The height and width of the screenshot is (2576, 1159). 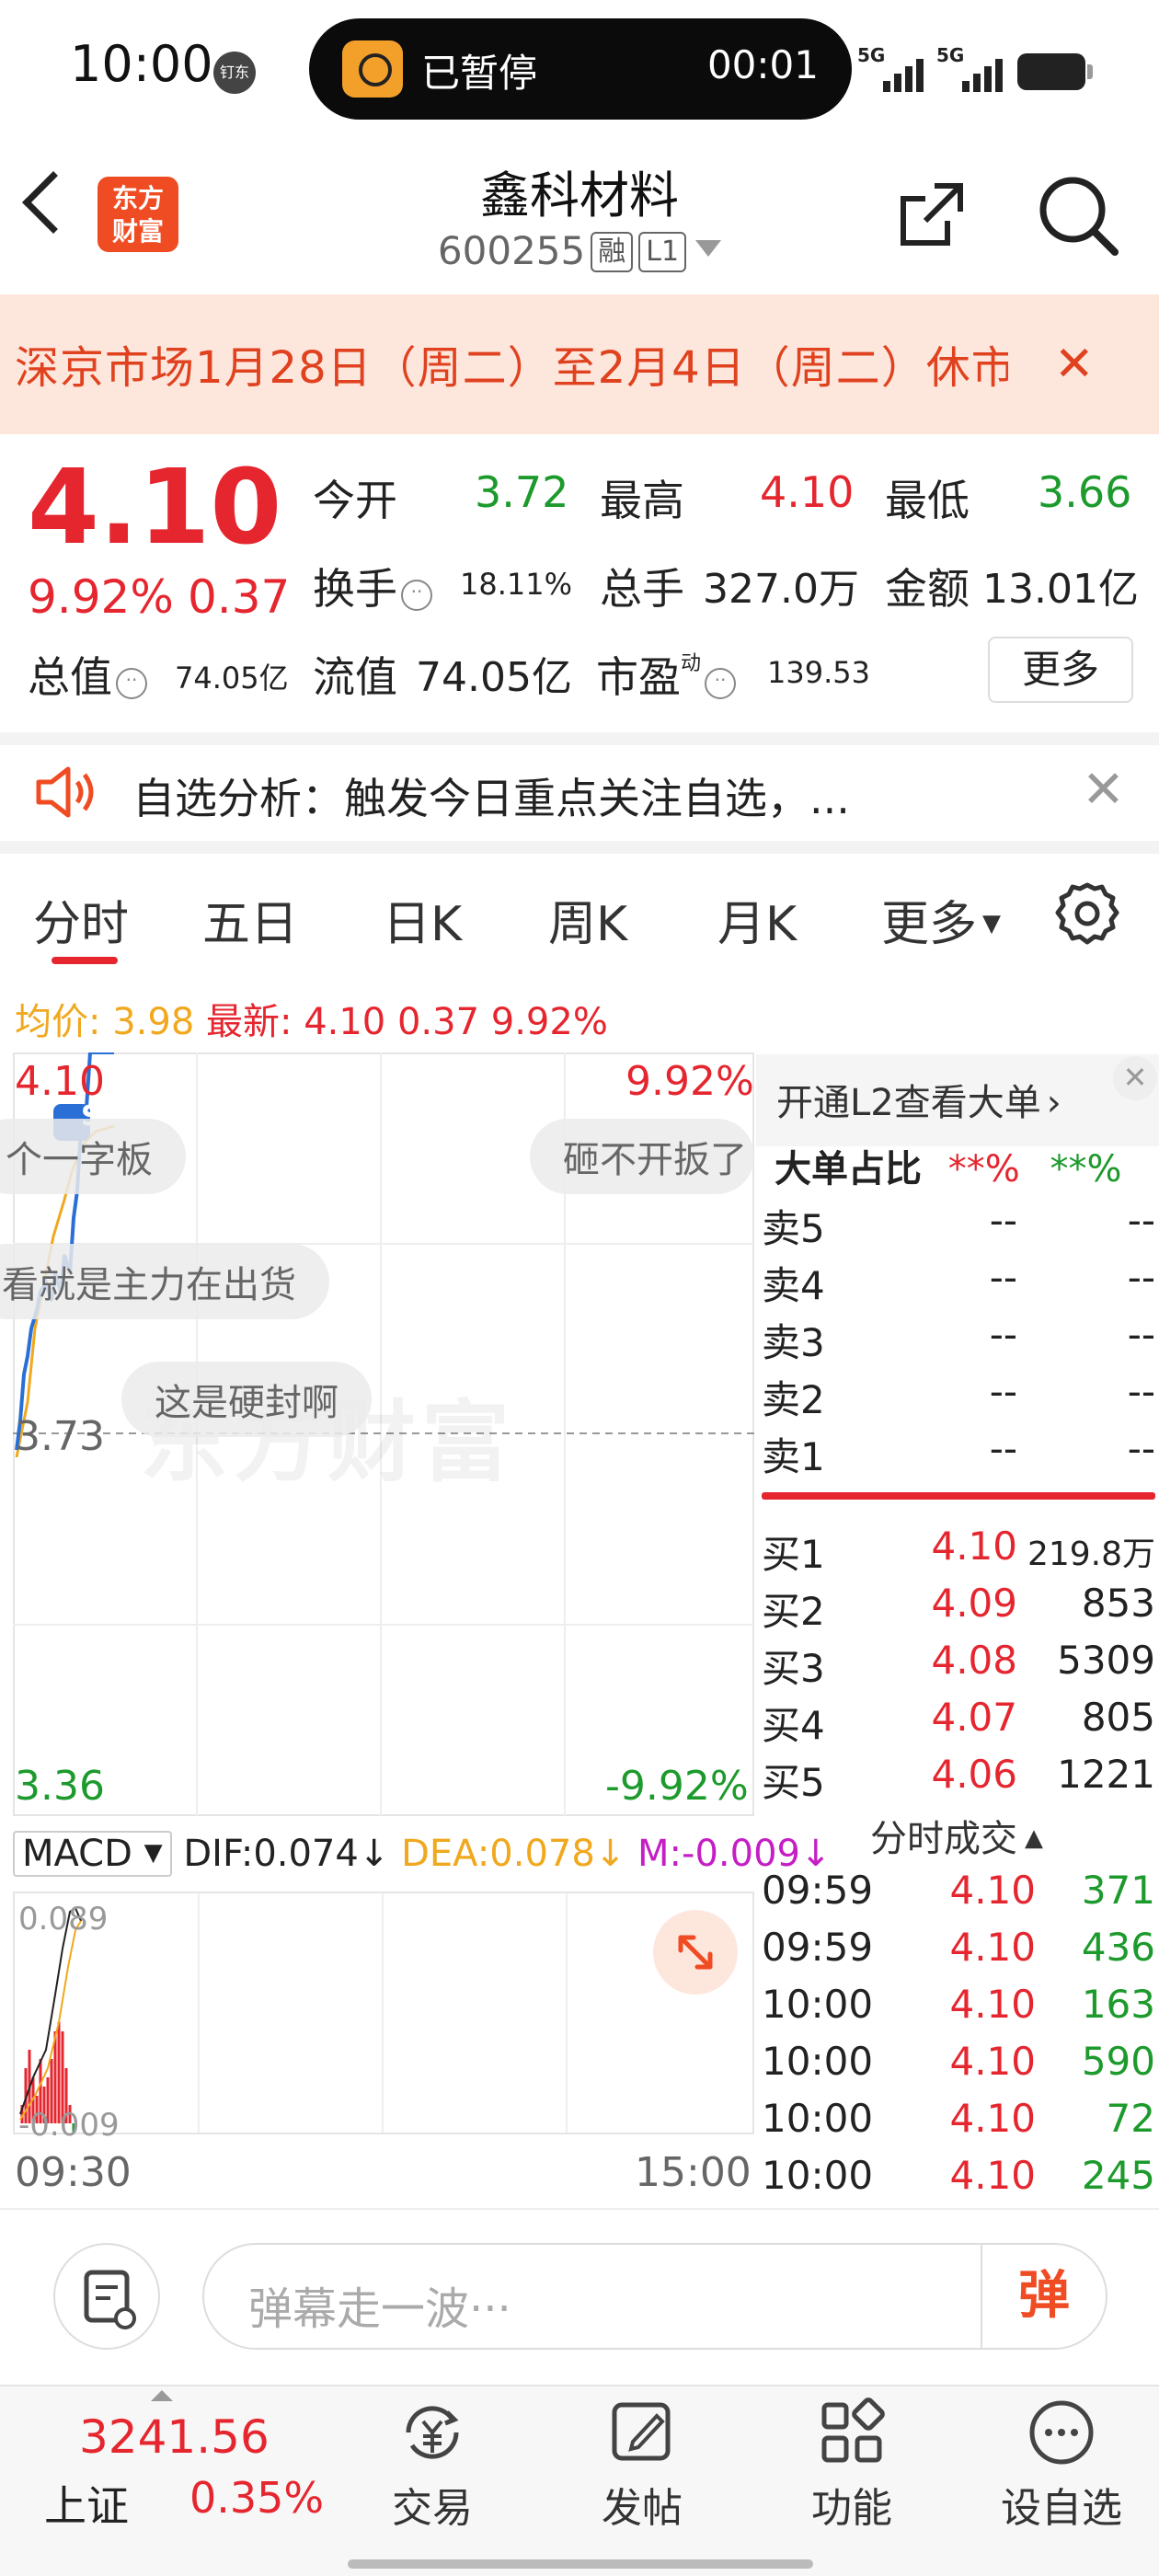 What do you see at coordinates (992, 1947) in the screenshot?
I see `tick-price: 4.10` at bounding box center [992, 1947].